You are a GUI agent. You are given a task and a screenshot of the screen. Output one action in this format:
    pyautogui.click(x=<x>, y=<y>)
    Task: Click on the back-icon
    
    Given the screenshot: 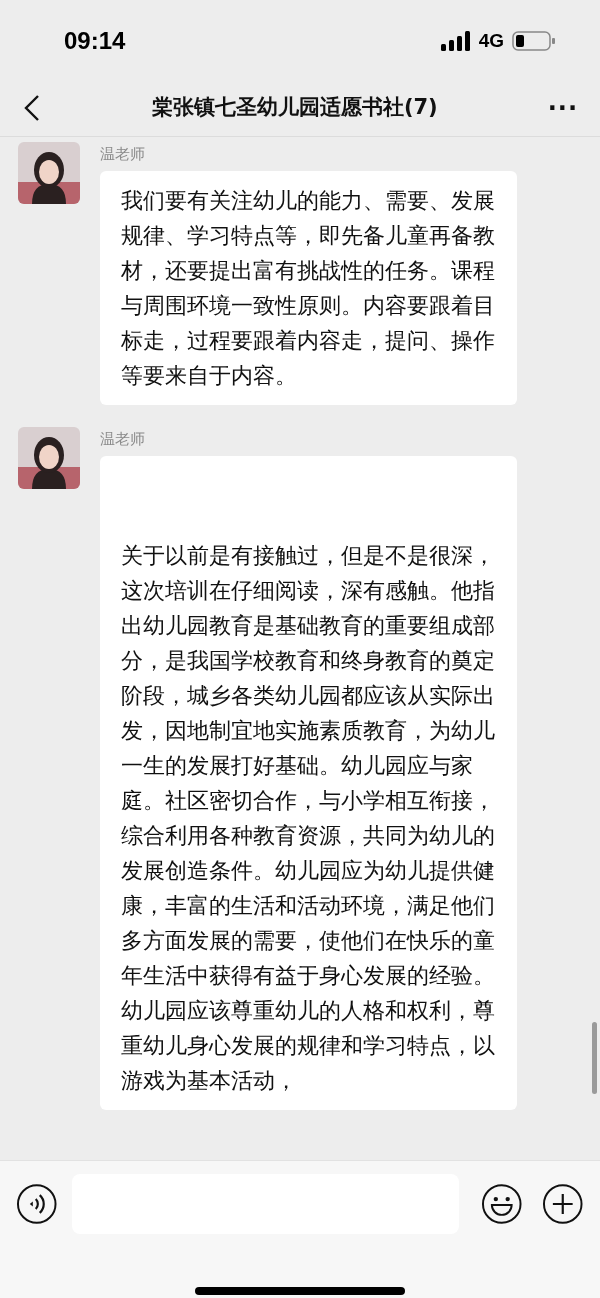 What is the action you would take?
    pyautogui.click(x=32, y=108)
    